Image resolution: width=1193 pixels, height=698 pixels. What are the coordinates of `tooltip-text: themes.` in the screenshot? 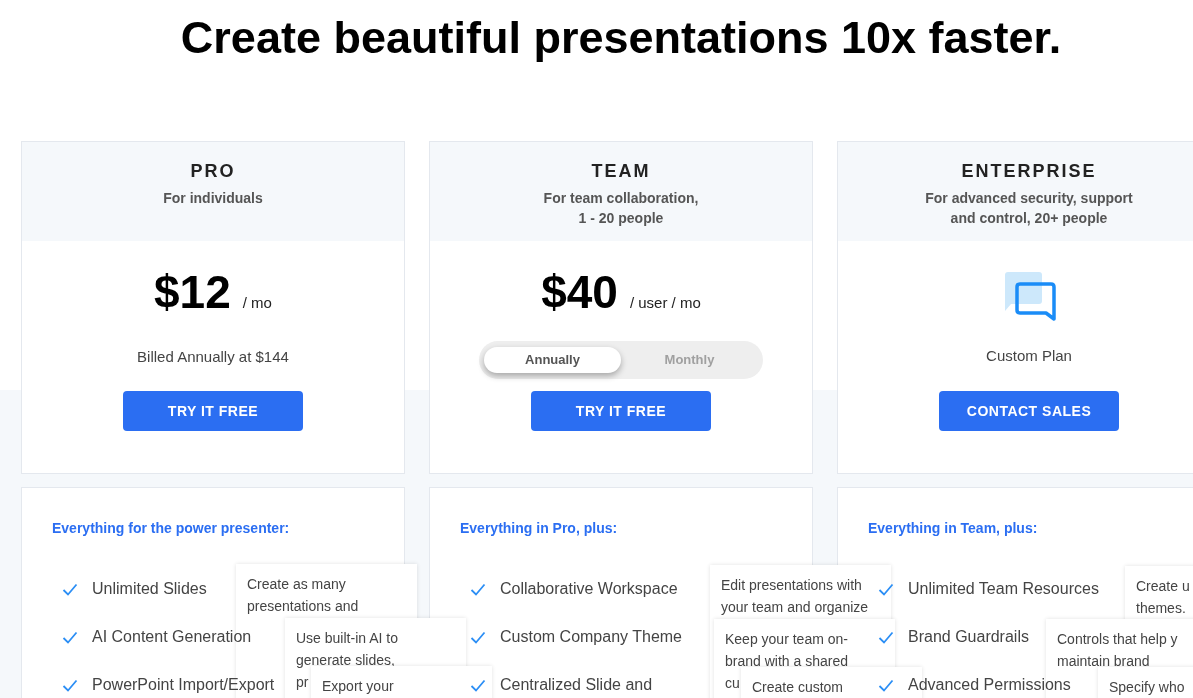 It's located at (1161, 608).